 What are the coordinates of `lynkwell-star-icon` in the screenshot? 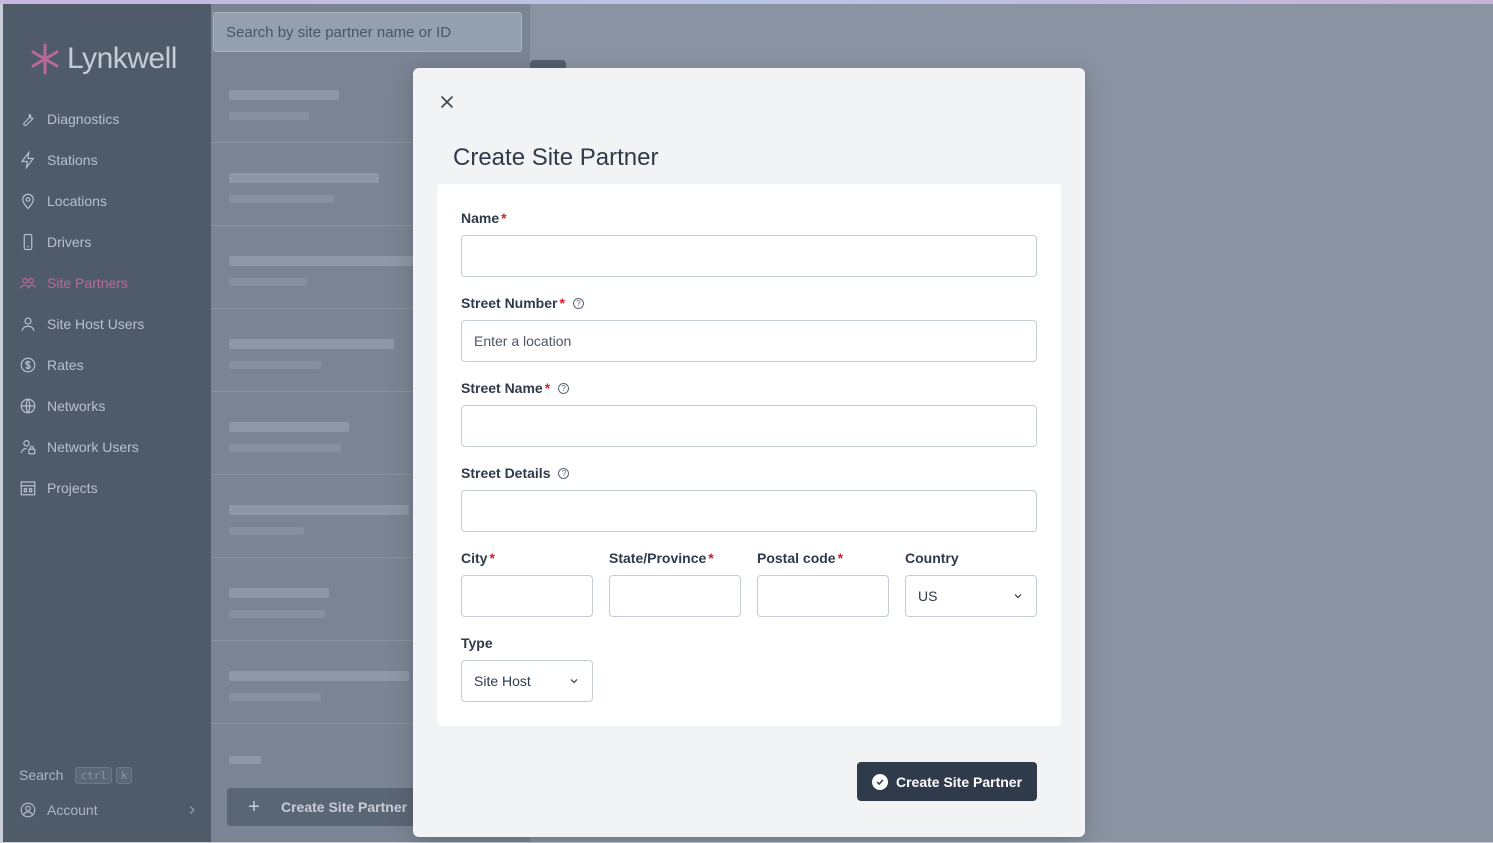 It's located at (45, 59).